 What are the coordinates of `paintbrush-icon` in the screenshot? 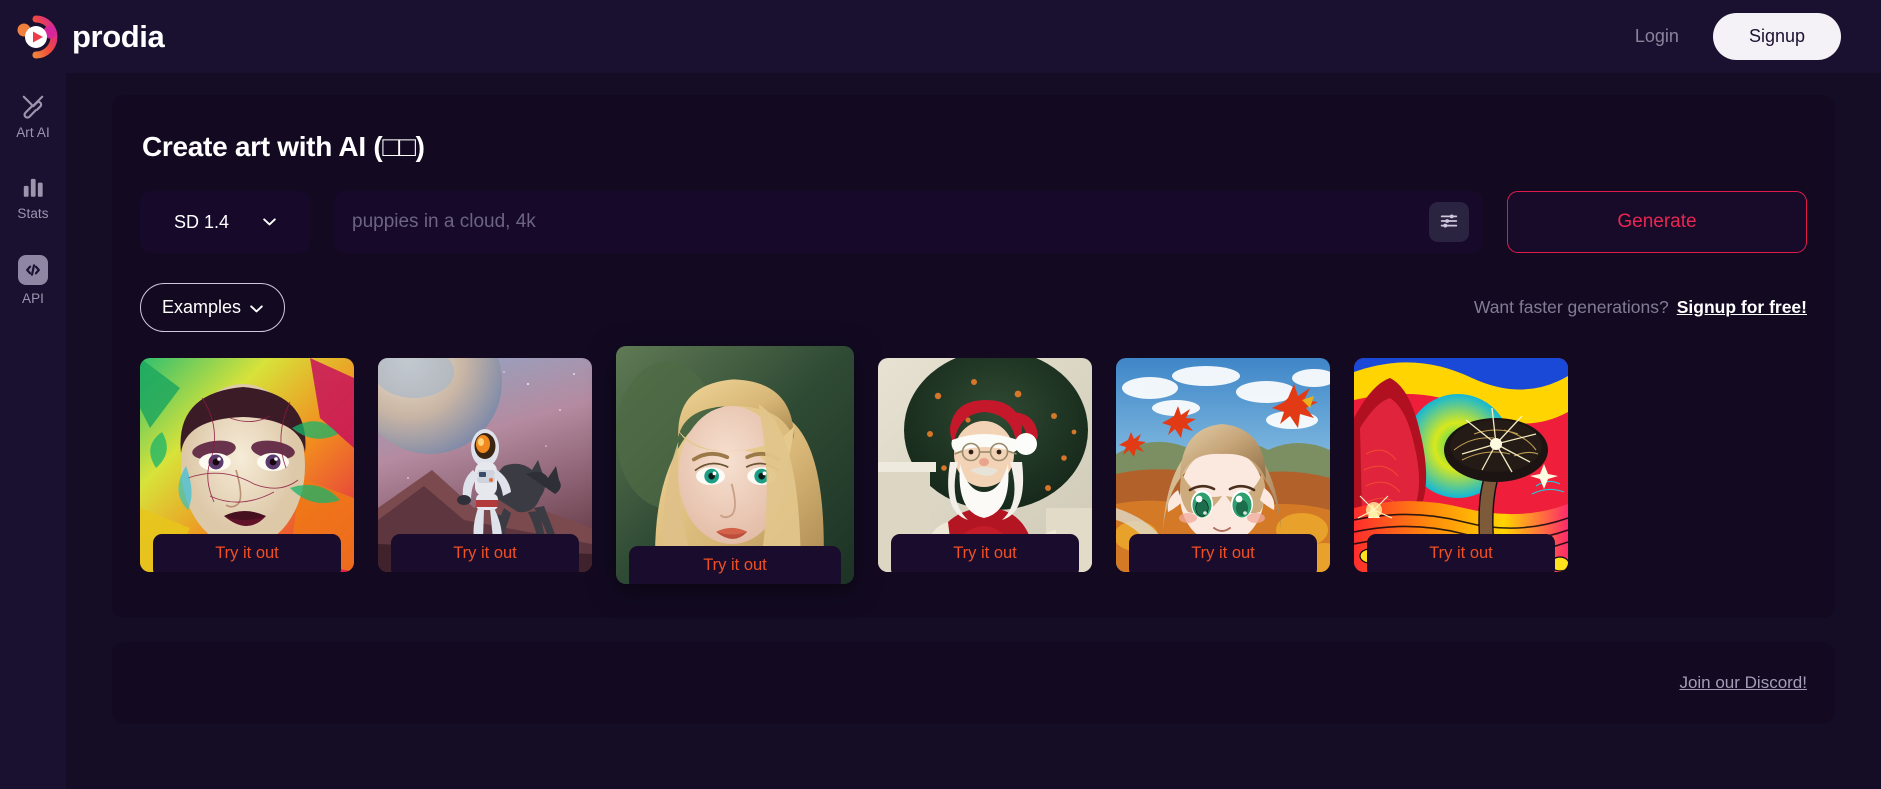 It's located at (33, 106).